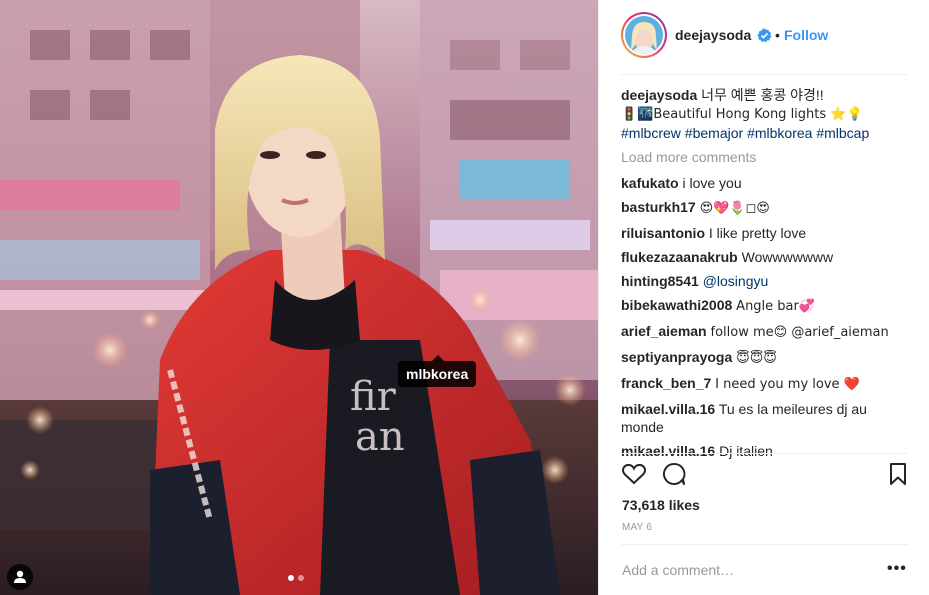 This screenshot has height=595, width=929. What do you see at coordinates (666, 383) in the screenshot?
I see `comment-username: franck_ben_7` at bounding box center [666, 383].